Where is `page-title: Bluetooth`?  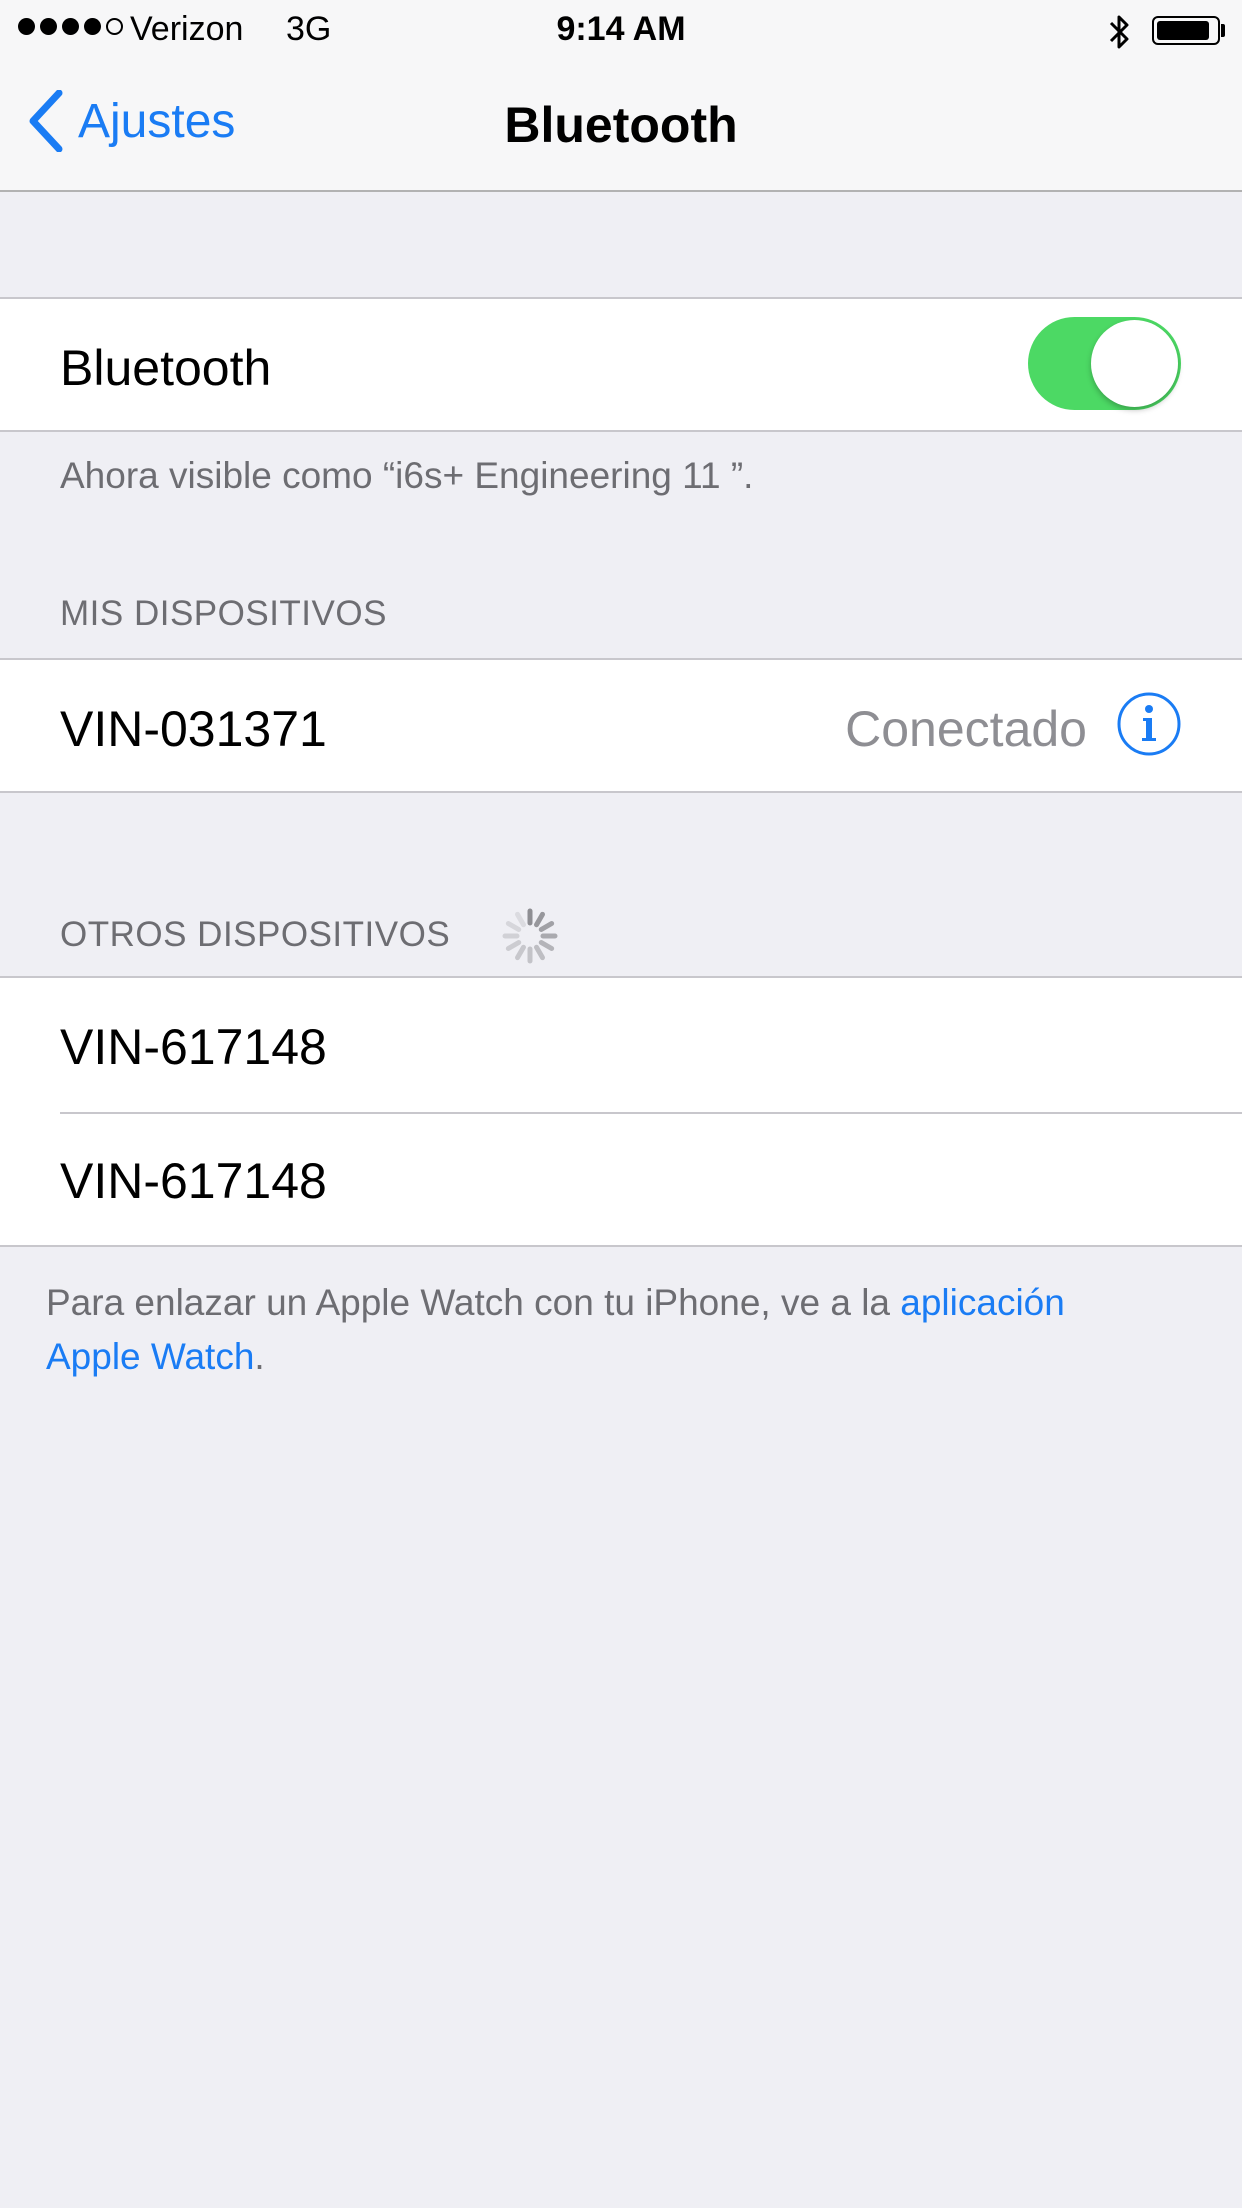 page-title: Bluetooth is located at coordinates (621, 125).